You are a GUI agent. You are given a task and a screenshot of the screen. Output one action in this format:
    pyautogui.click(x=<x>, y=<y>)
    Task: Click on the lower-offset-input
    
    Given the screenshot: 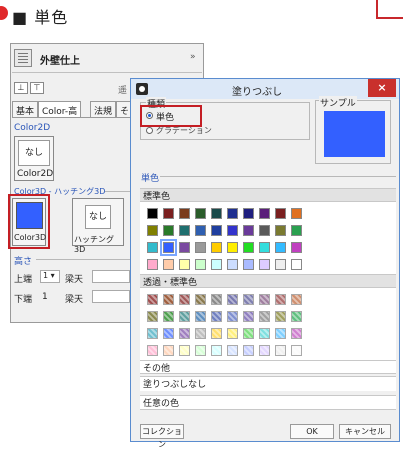 What is the action you would take?
    pyautogui.click(x=111, y=296)
    